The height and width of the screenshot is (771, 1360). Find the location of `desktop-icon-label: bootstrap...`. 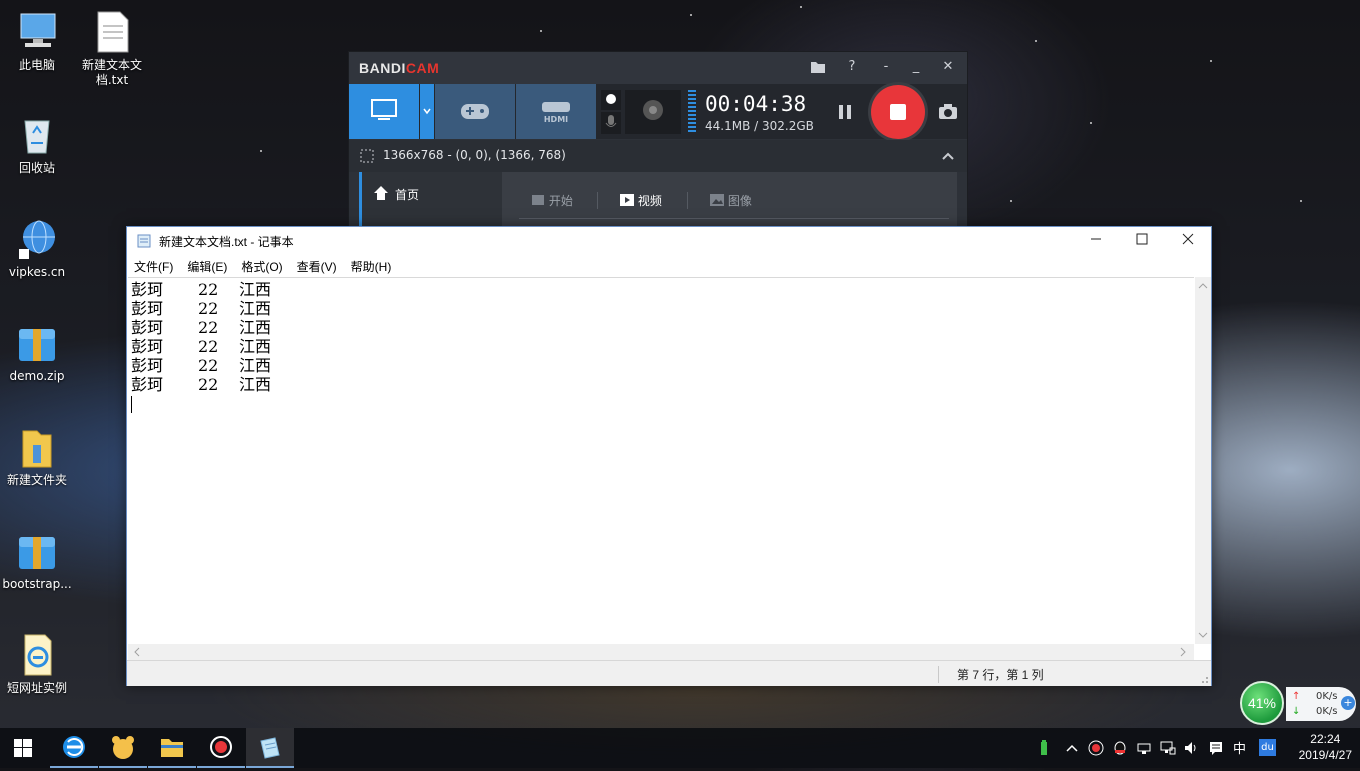

desktop-icon-label: bootstrap... is located at coordinates (37, 584).